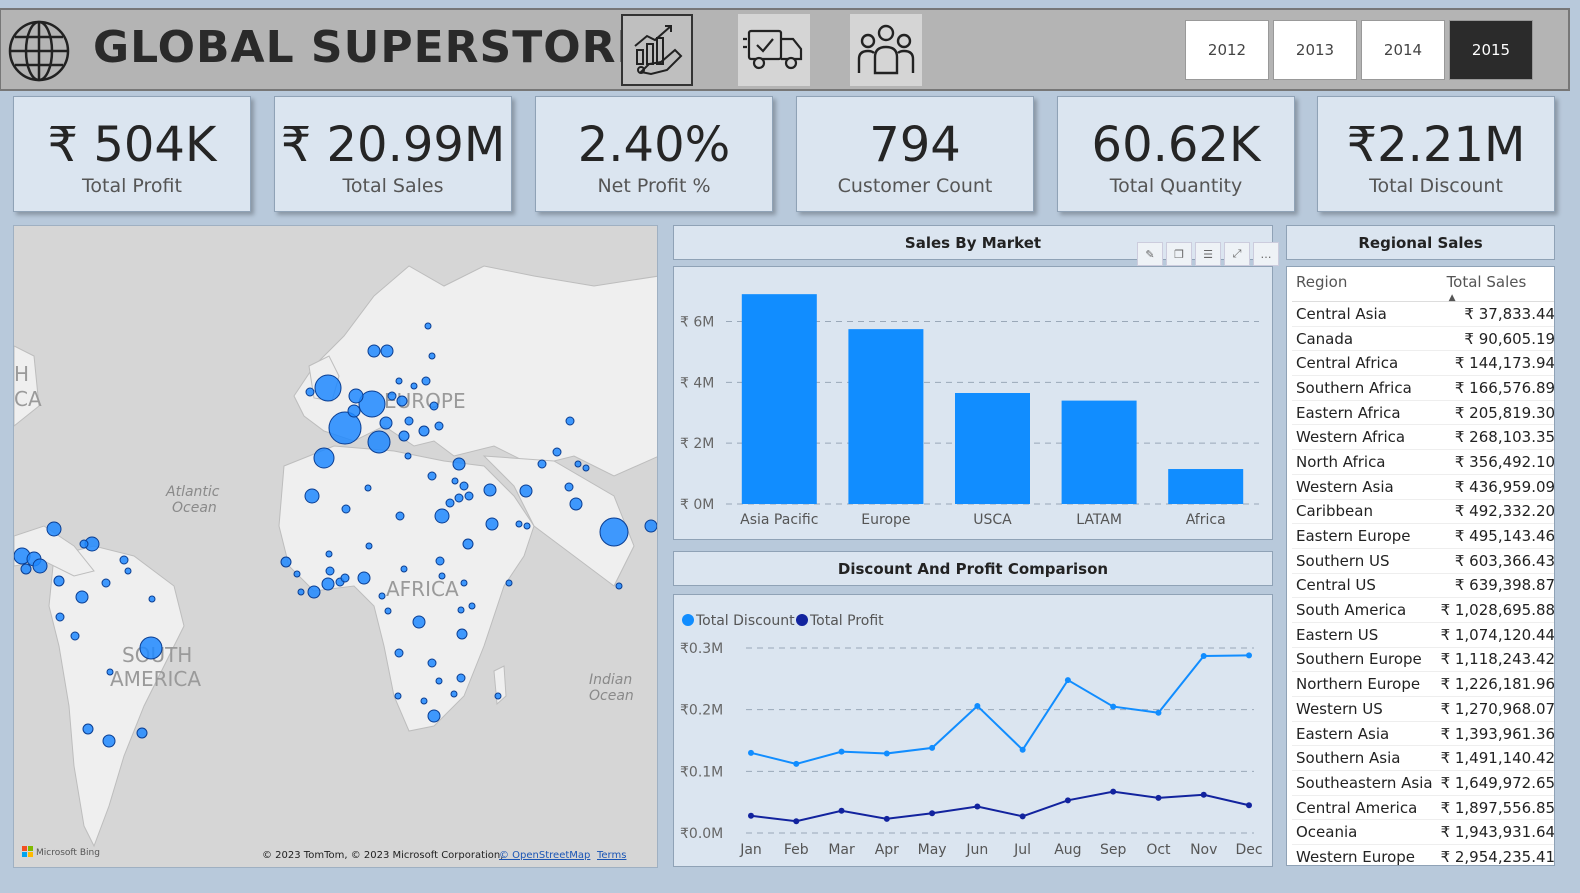 The image size is (1580, 893). What do you see at coordinates (1423, 854) in the screenshot?
I see `table-row: Western Europe ₹ 2,954,235.41` at bounding box center [1423, 854].